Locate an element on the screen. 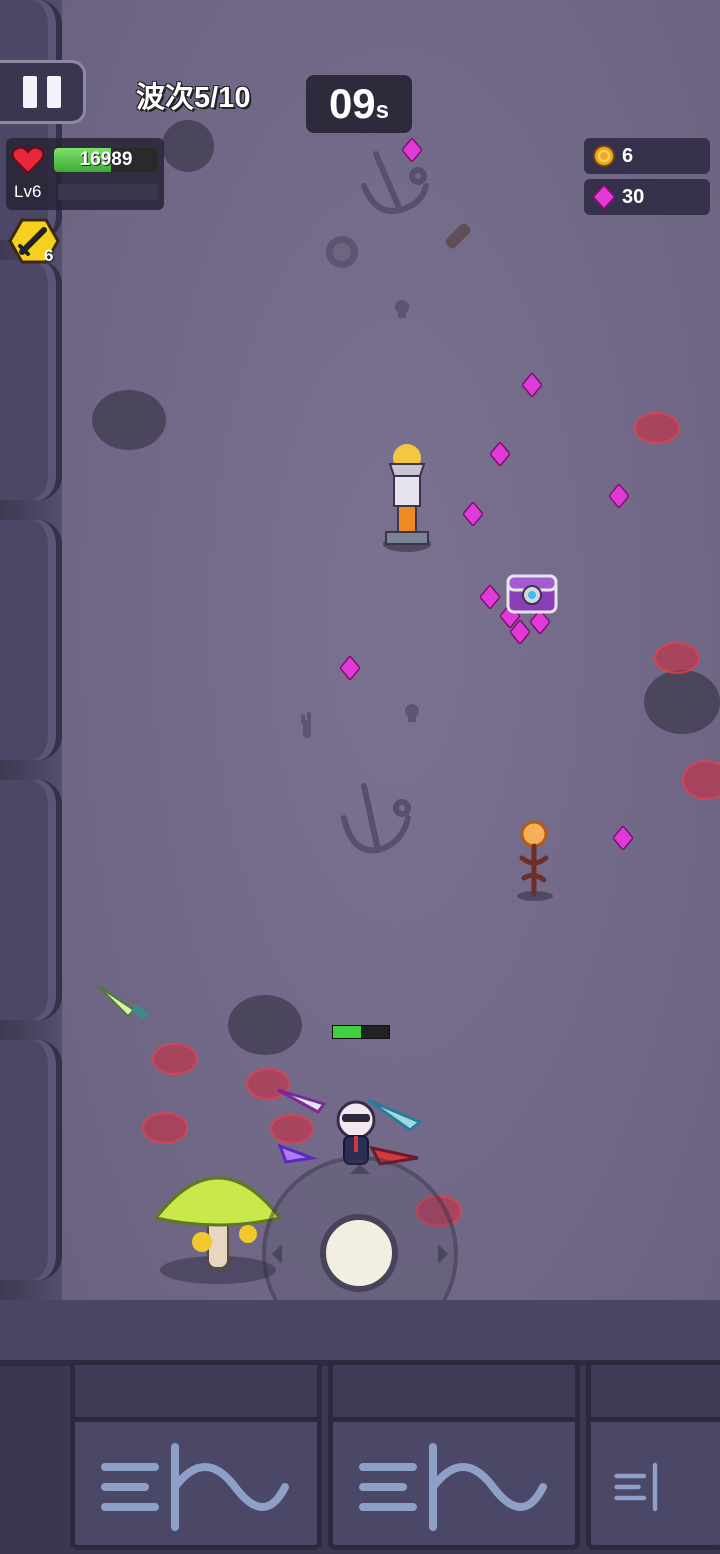 This screenshot has height=1554, width=720. xp-bar is located at coordinates (108, 192).